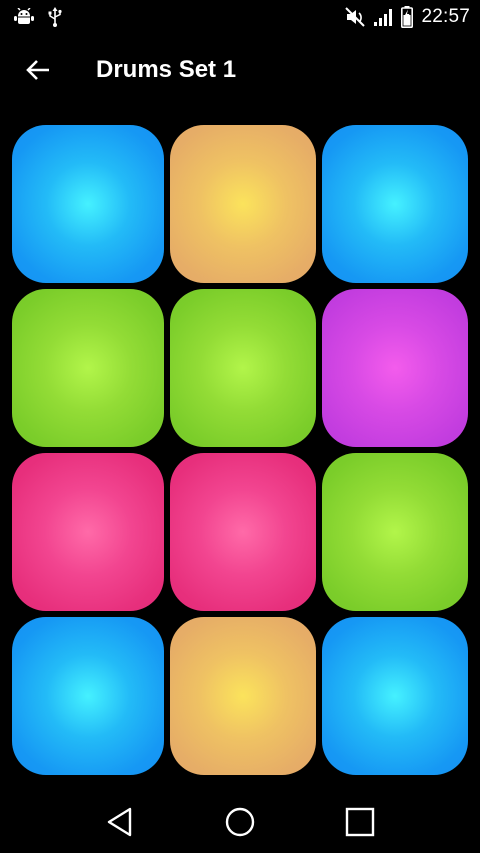 Image resolution: width=480 pixels, height=853 pixels. I want to click on battery-icon, so click(407, 17).